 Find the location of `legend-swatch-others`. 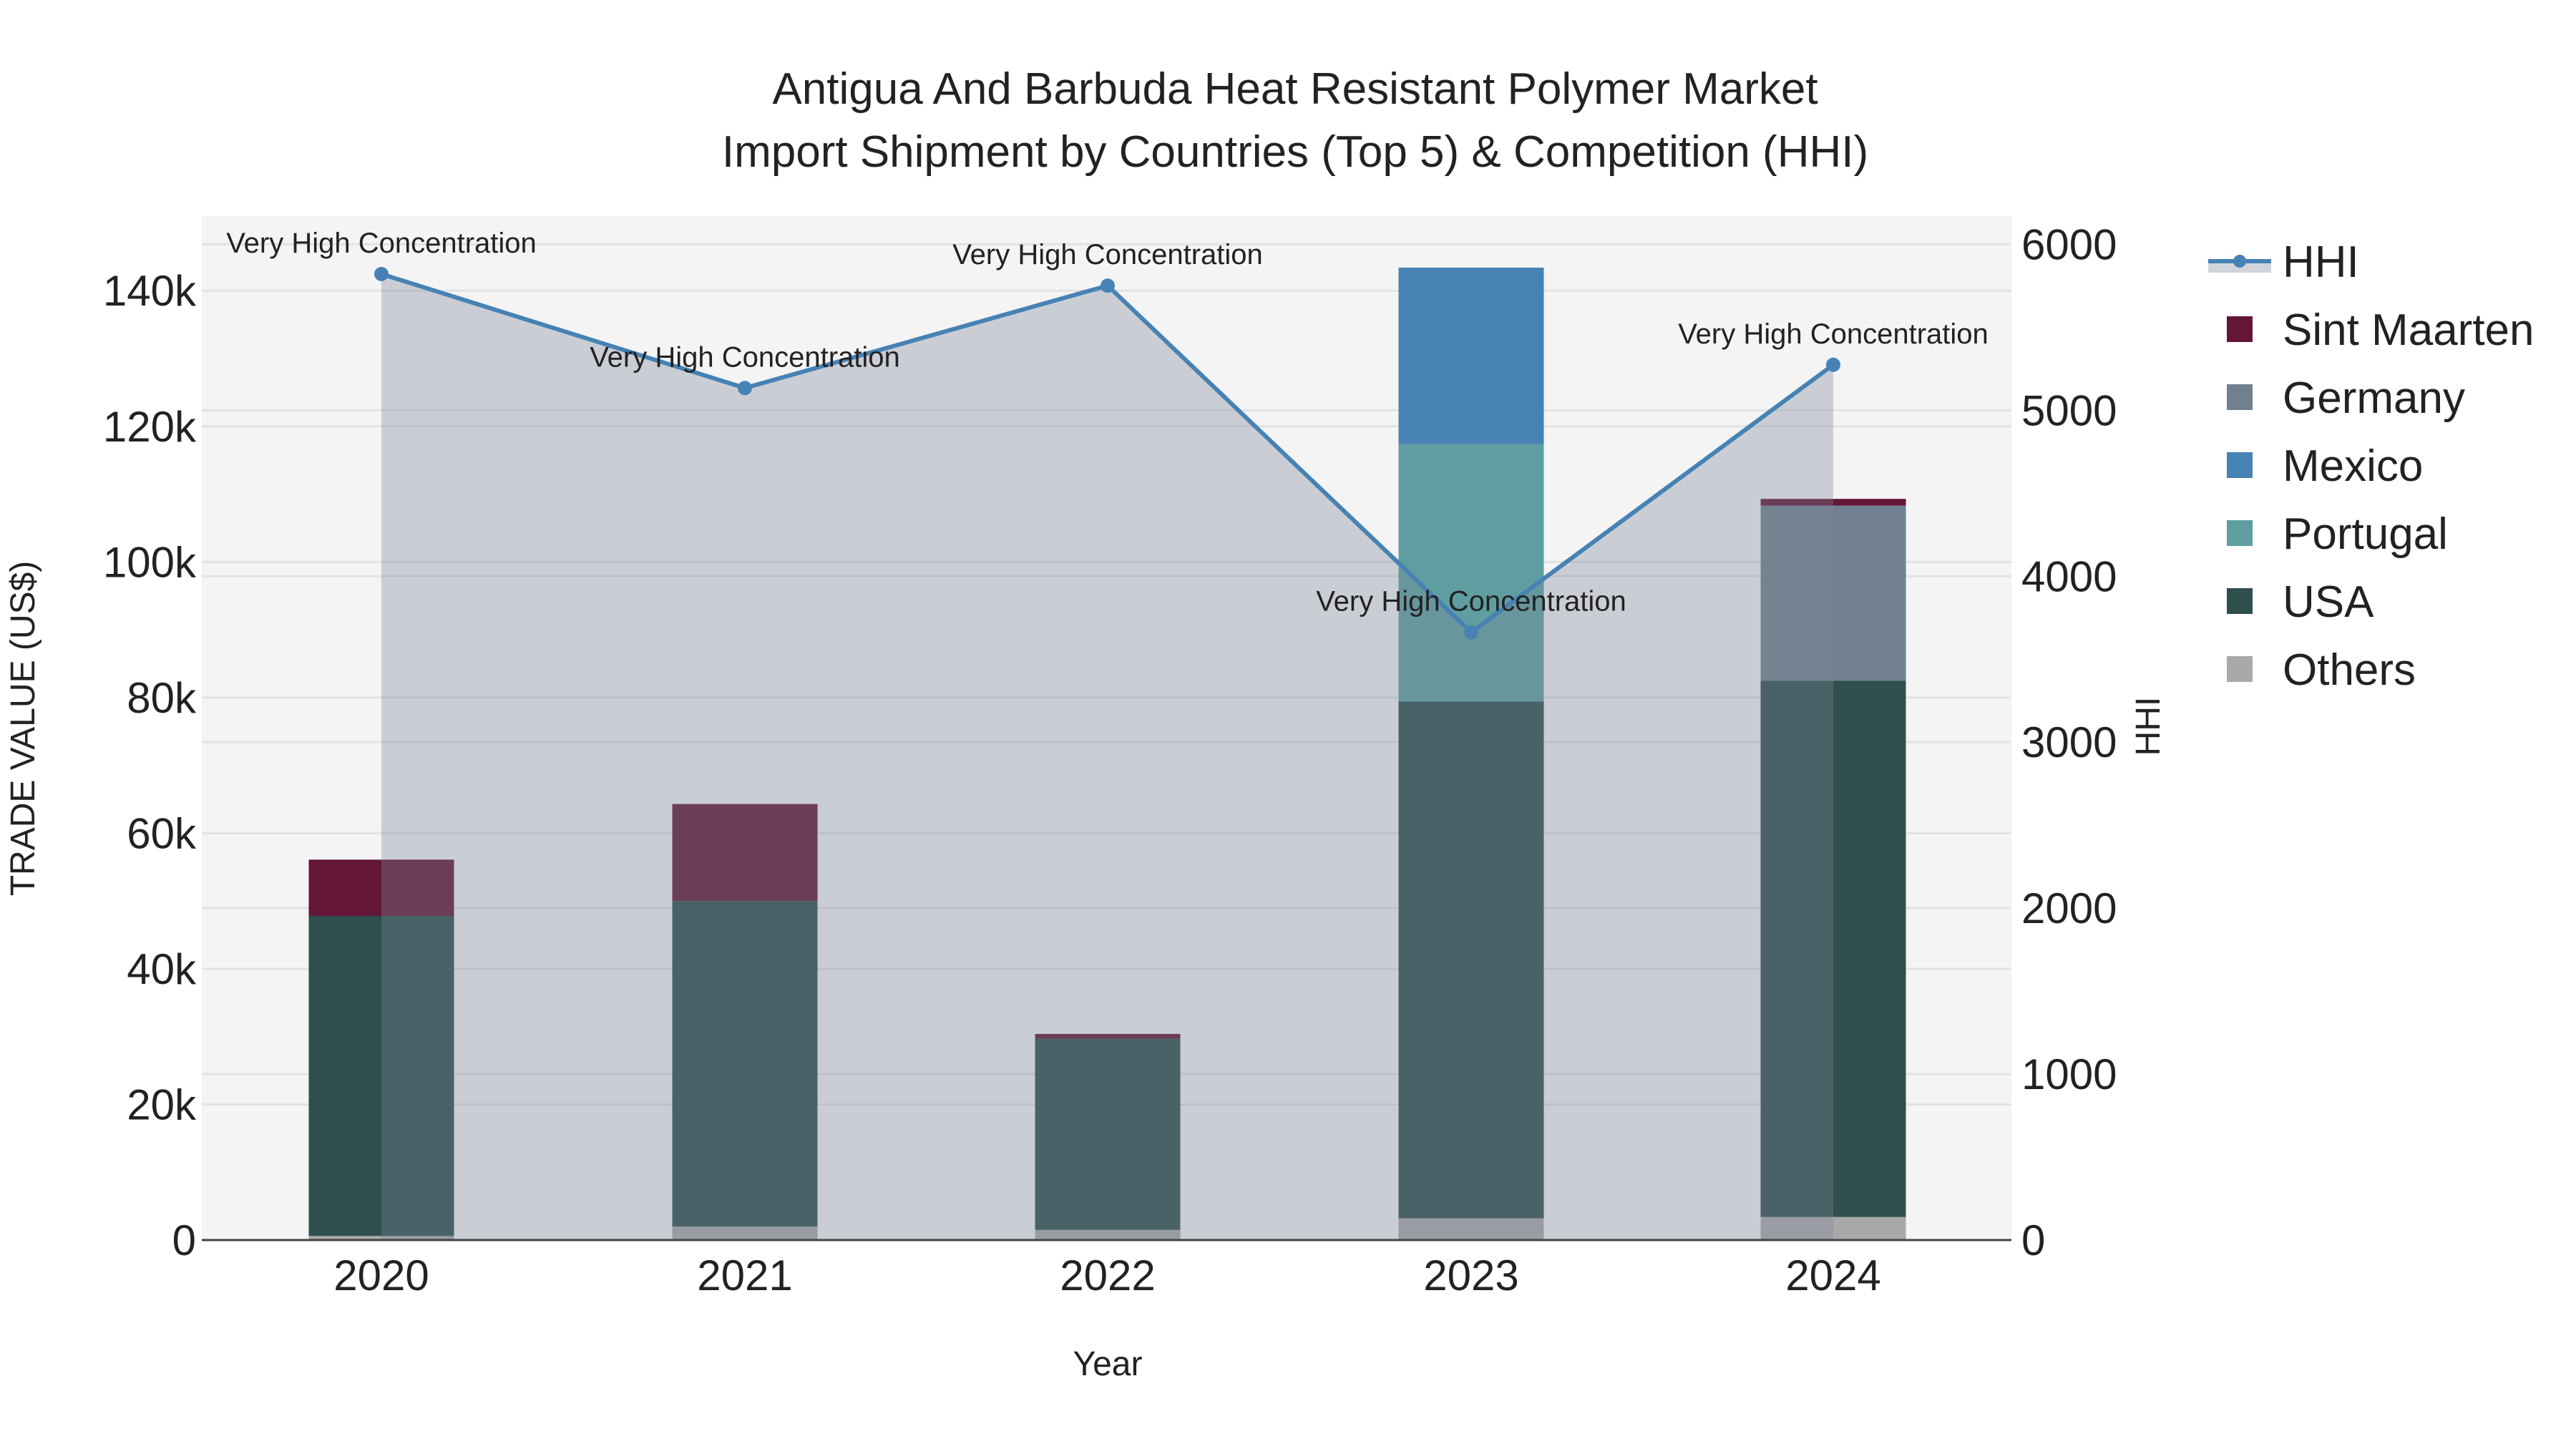

legend-swatch-others is located at coordinates (2240, 669).